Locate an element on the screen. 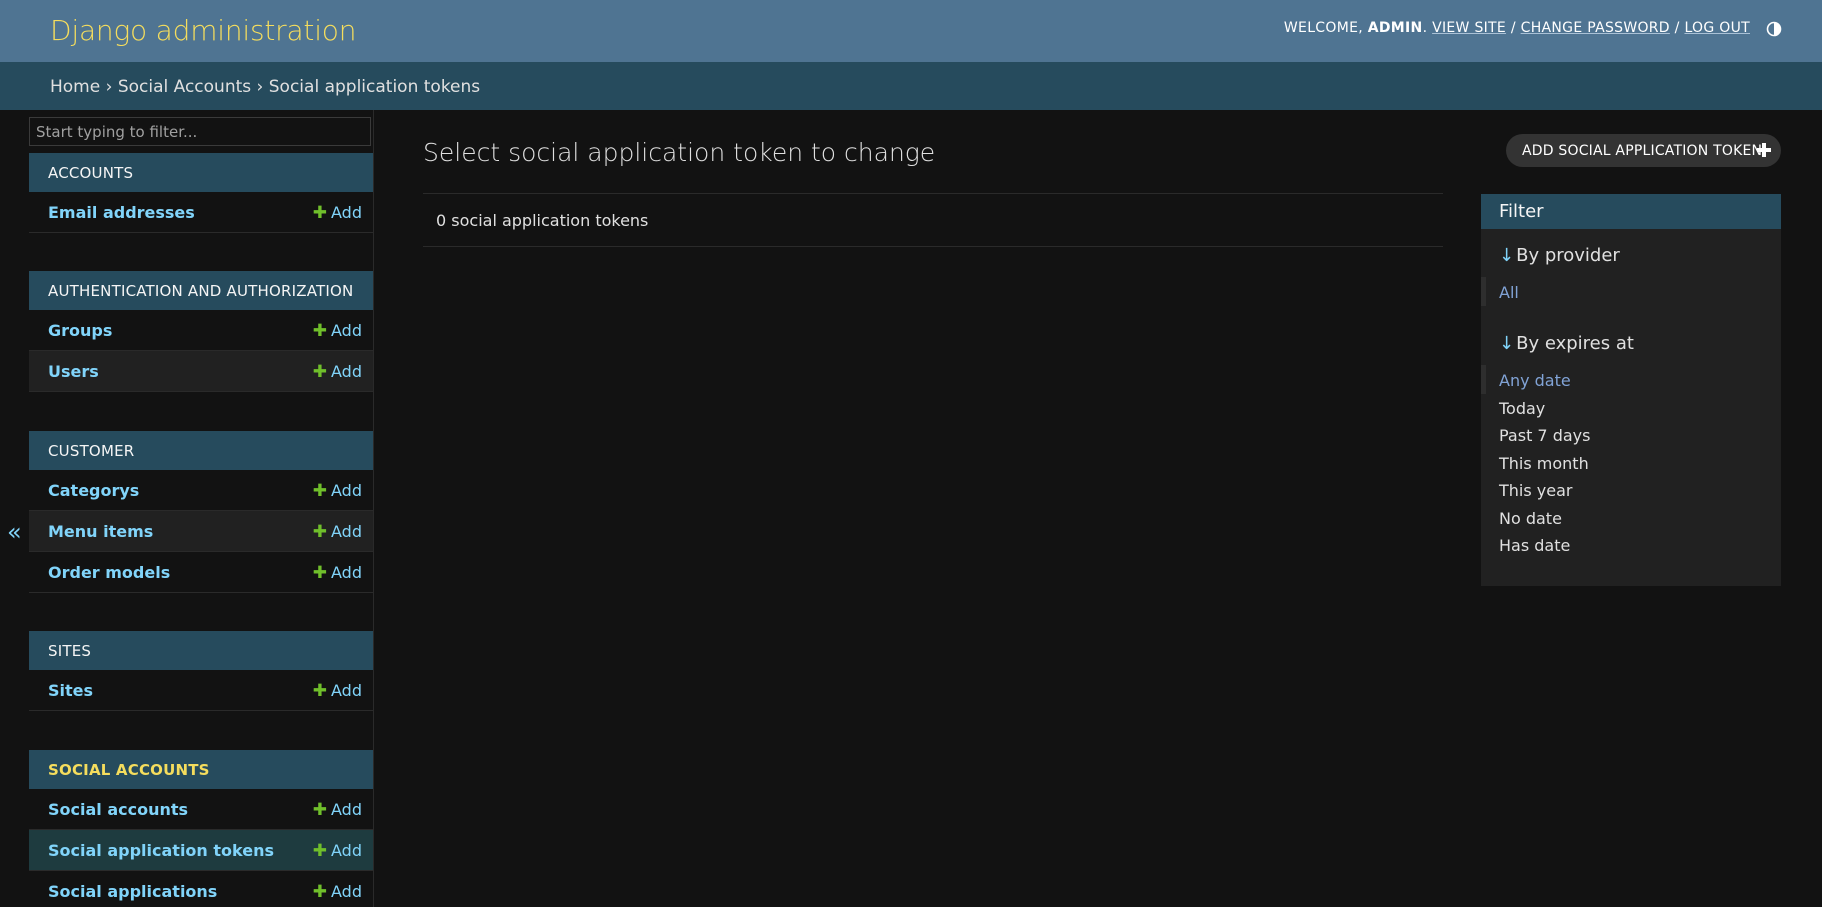 This screenshot has width=1822, height=907. model-link: Categorys is located at coordinates (93, 490).